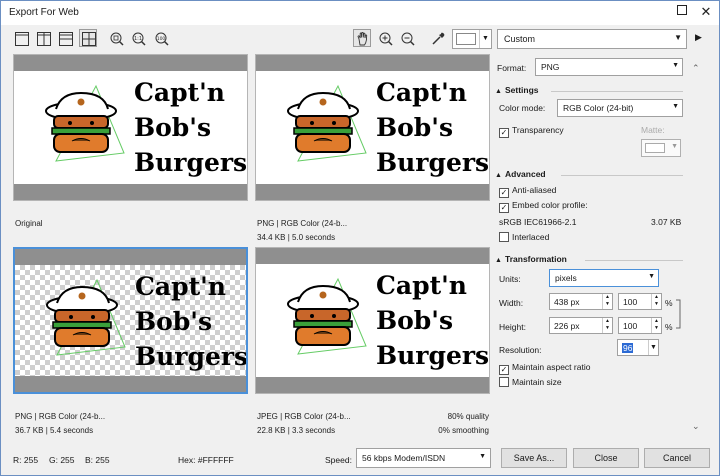 The height and width of the screenshot is (476, 720). I want to click on units-dropdown: pixels ▼, so click(604, 278).